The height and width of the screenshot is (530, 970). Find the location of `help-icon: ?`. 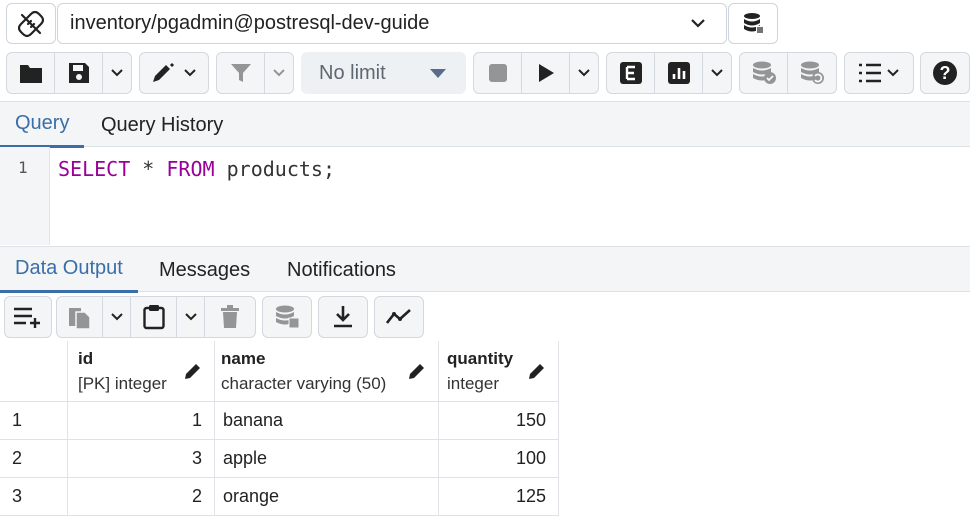

help-icon: ? is located at coordinates (945, 73).